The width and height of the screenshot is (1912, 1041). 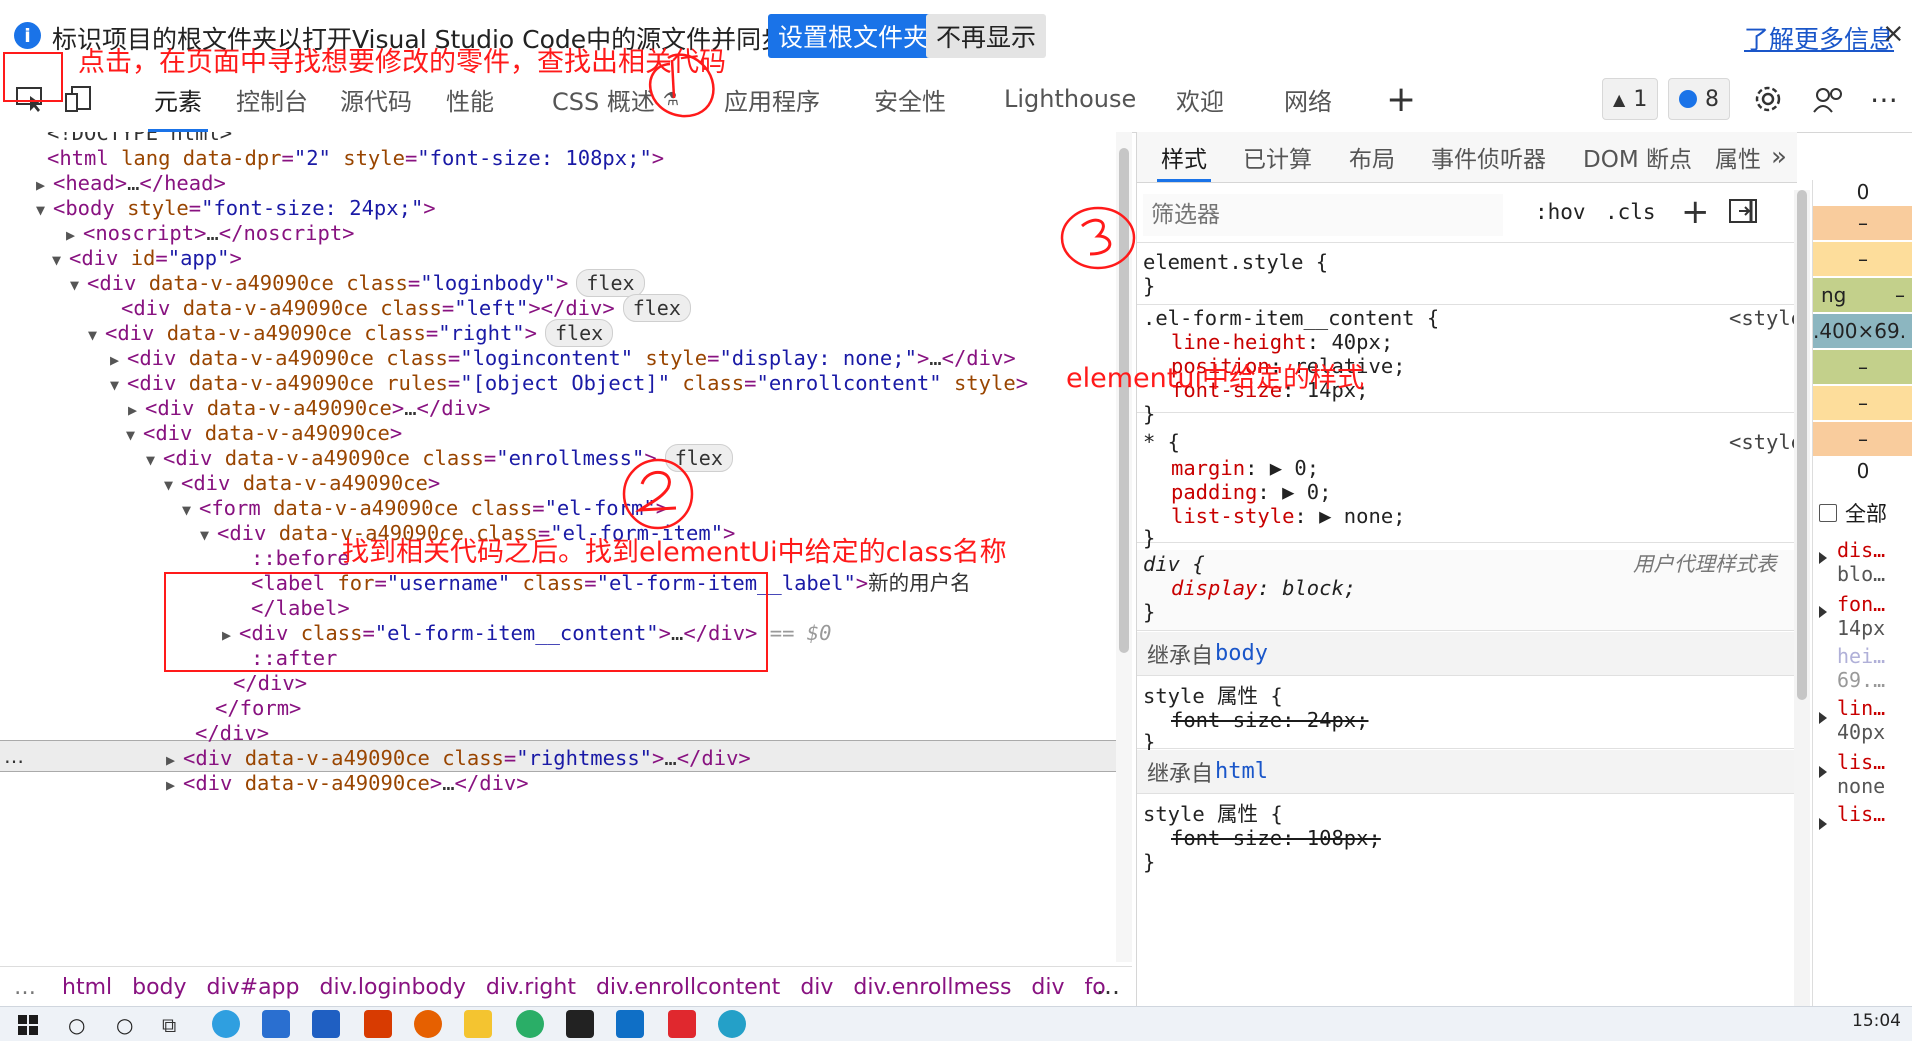 I want to click on margin-box: –, so click(x=1862, y=223).